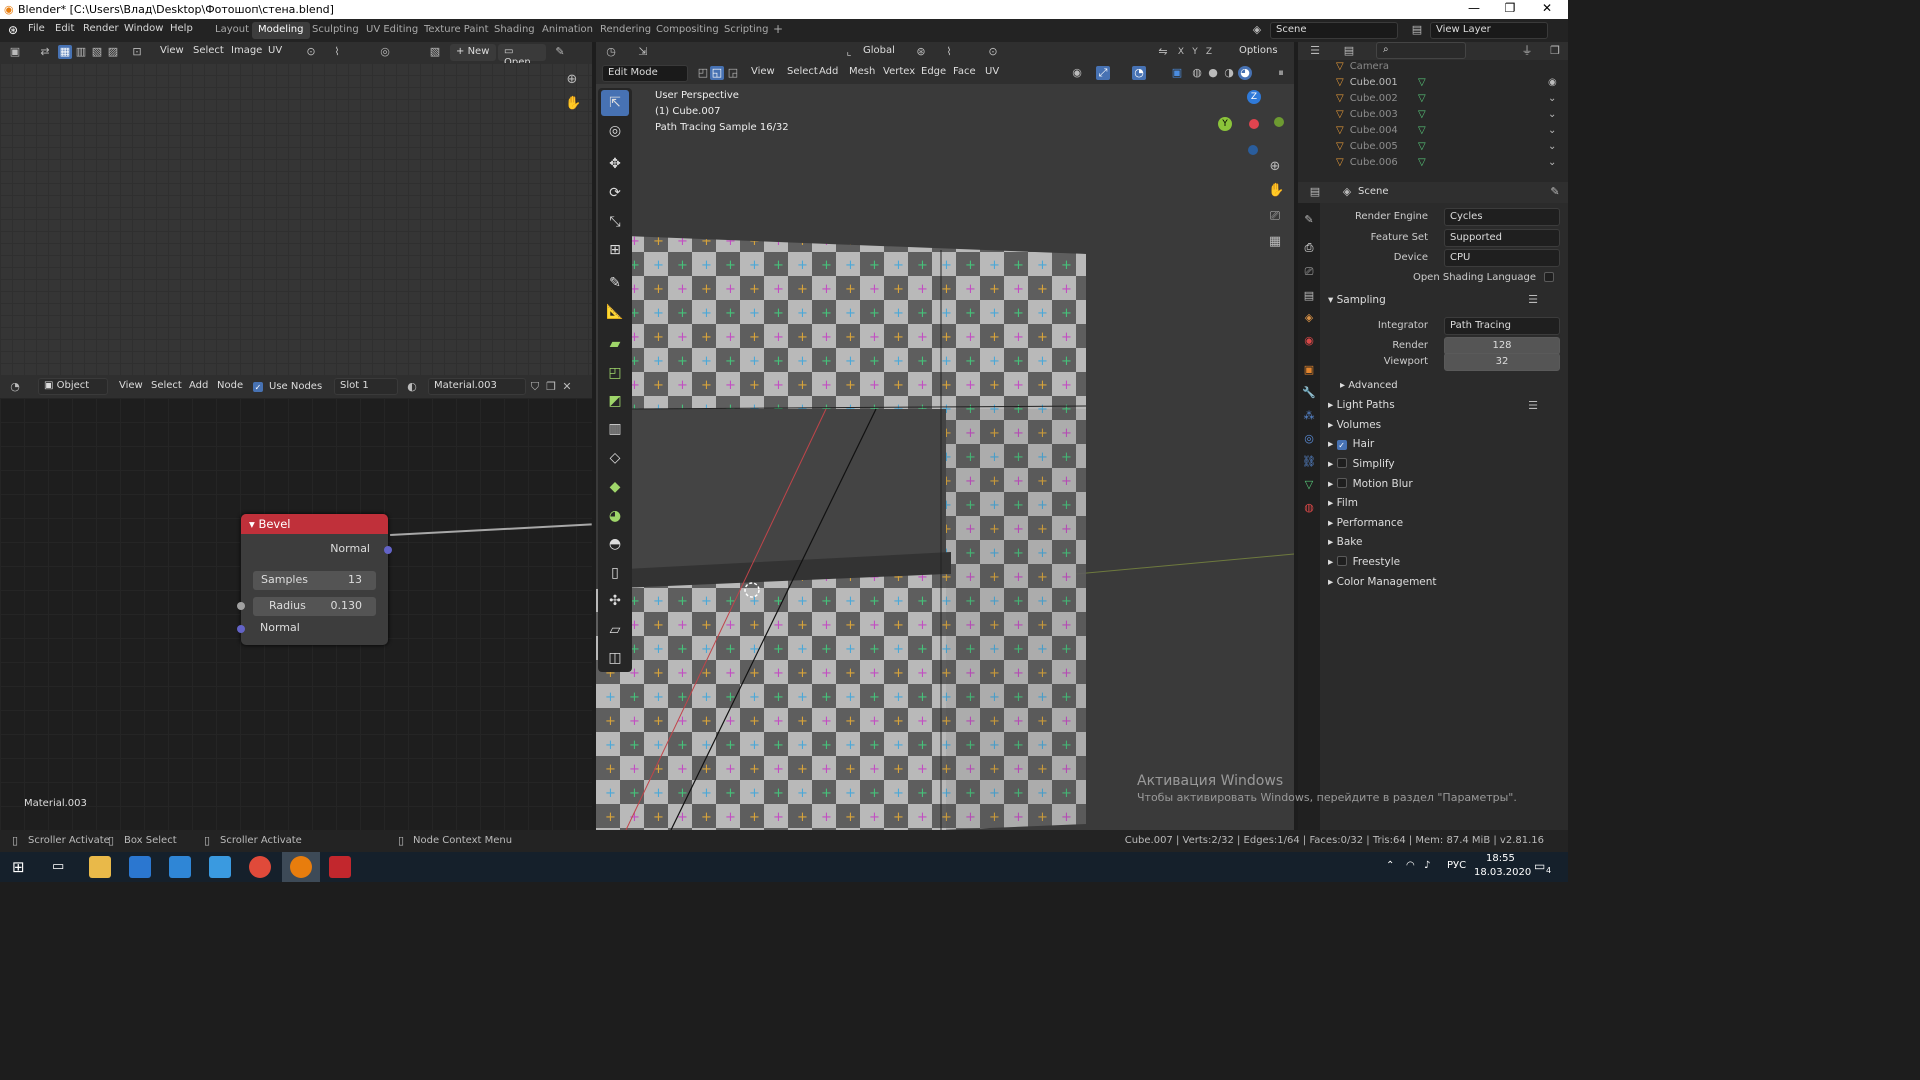 This screenshot has height=1080, width=1920. I want to click on snap-icon: ⌇, so click(337, 52).